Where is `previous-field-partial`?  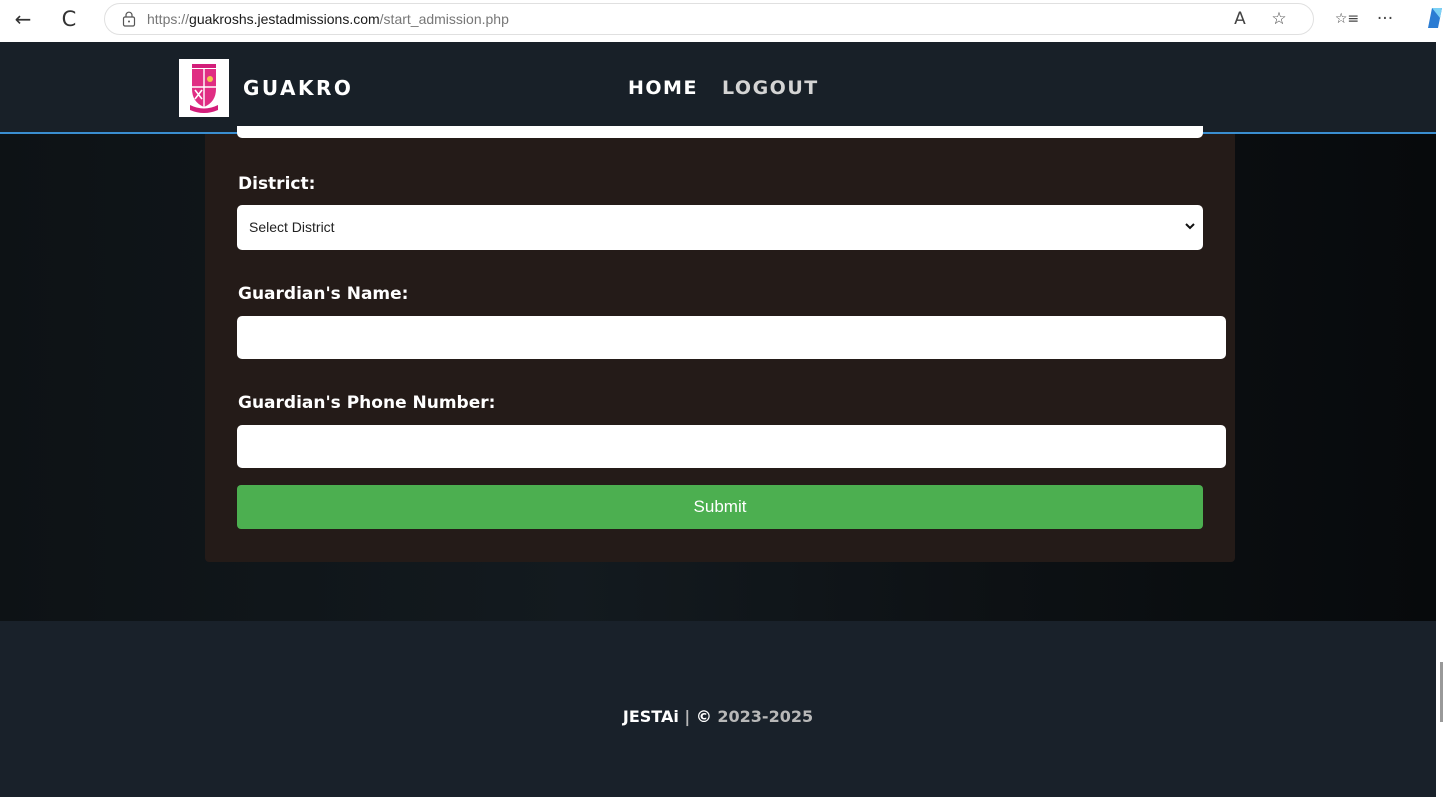
previous-field-partial is located at coordinates (720, 132).